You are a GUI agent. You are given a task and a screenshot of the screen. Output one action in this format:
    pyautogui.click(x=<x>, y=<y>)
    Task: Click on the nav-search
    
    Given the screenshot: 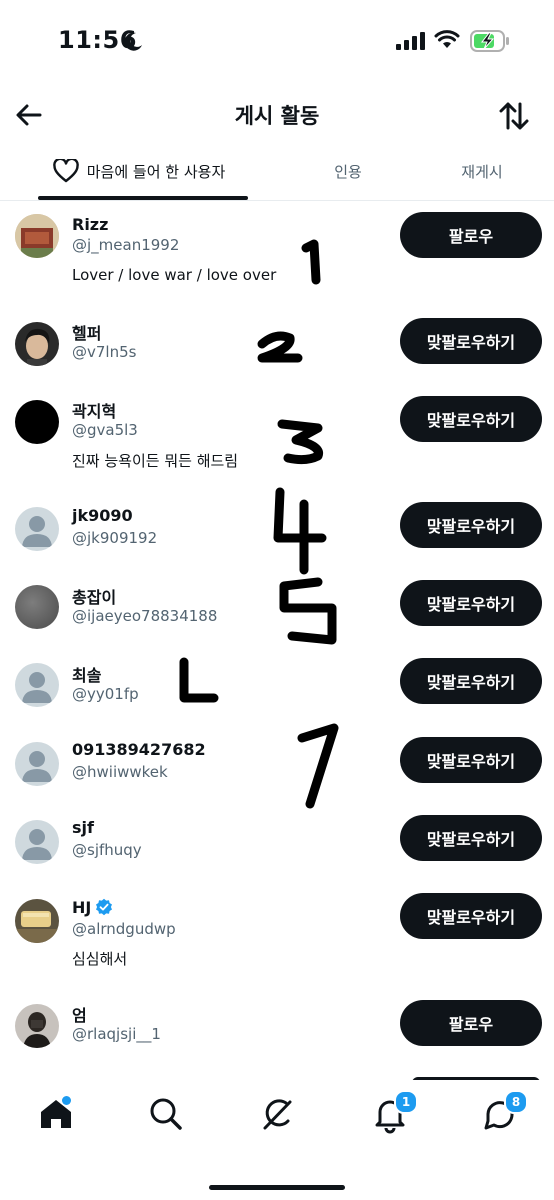 What is the action you would take?
    pyautogui.click(x=166, y=1114)
    